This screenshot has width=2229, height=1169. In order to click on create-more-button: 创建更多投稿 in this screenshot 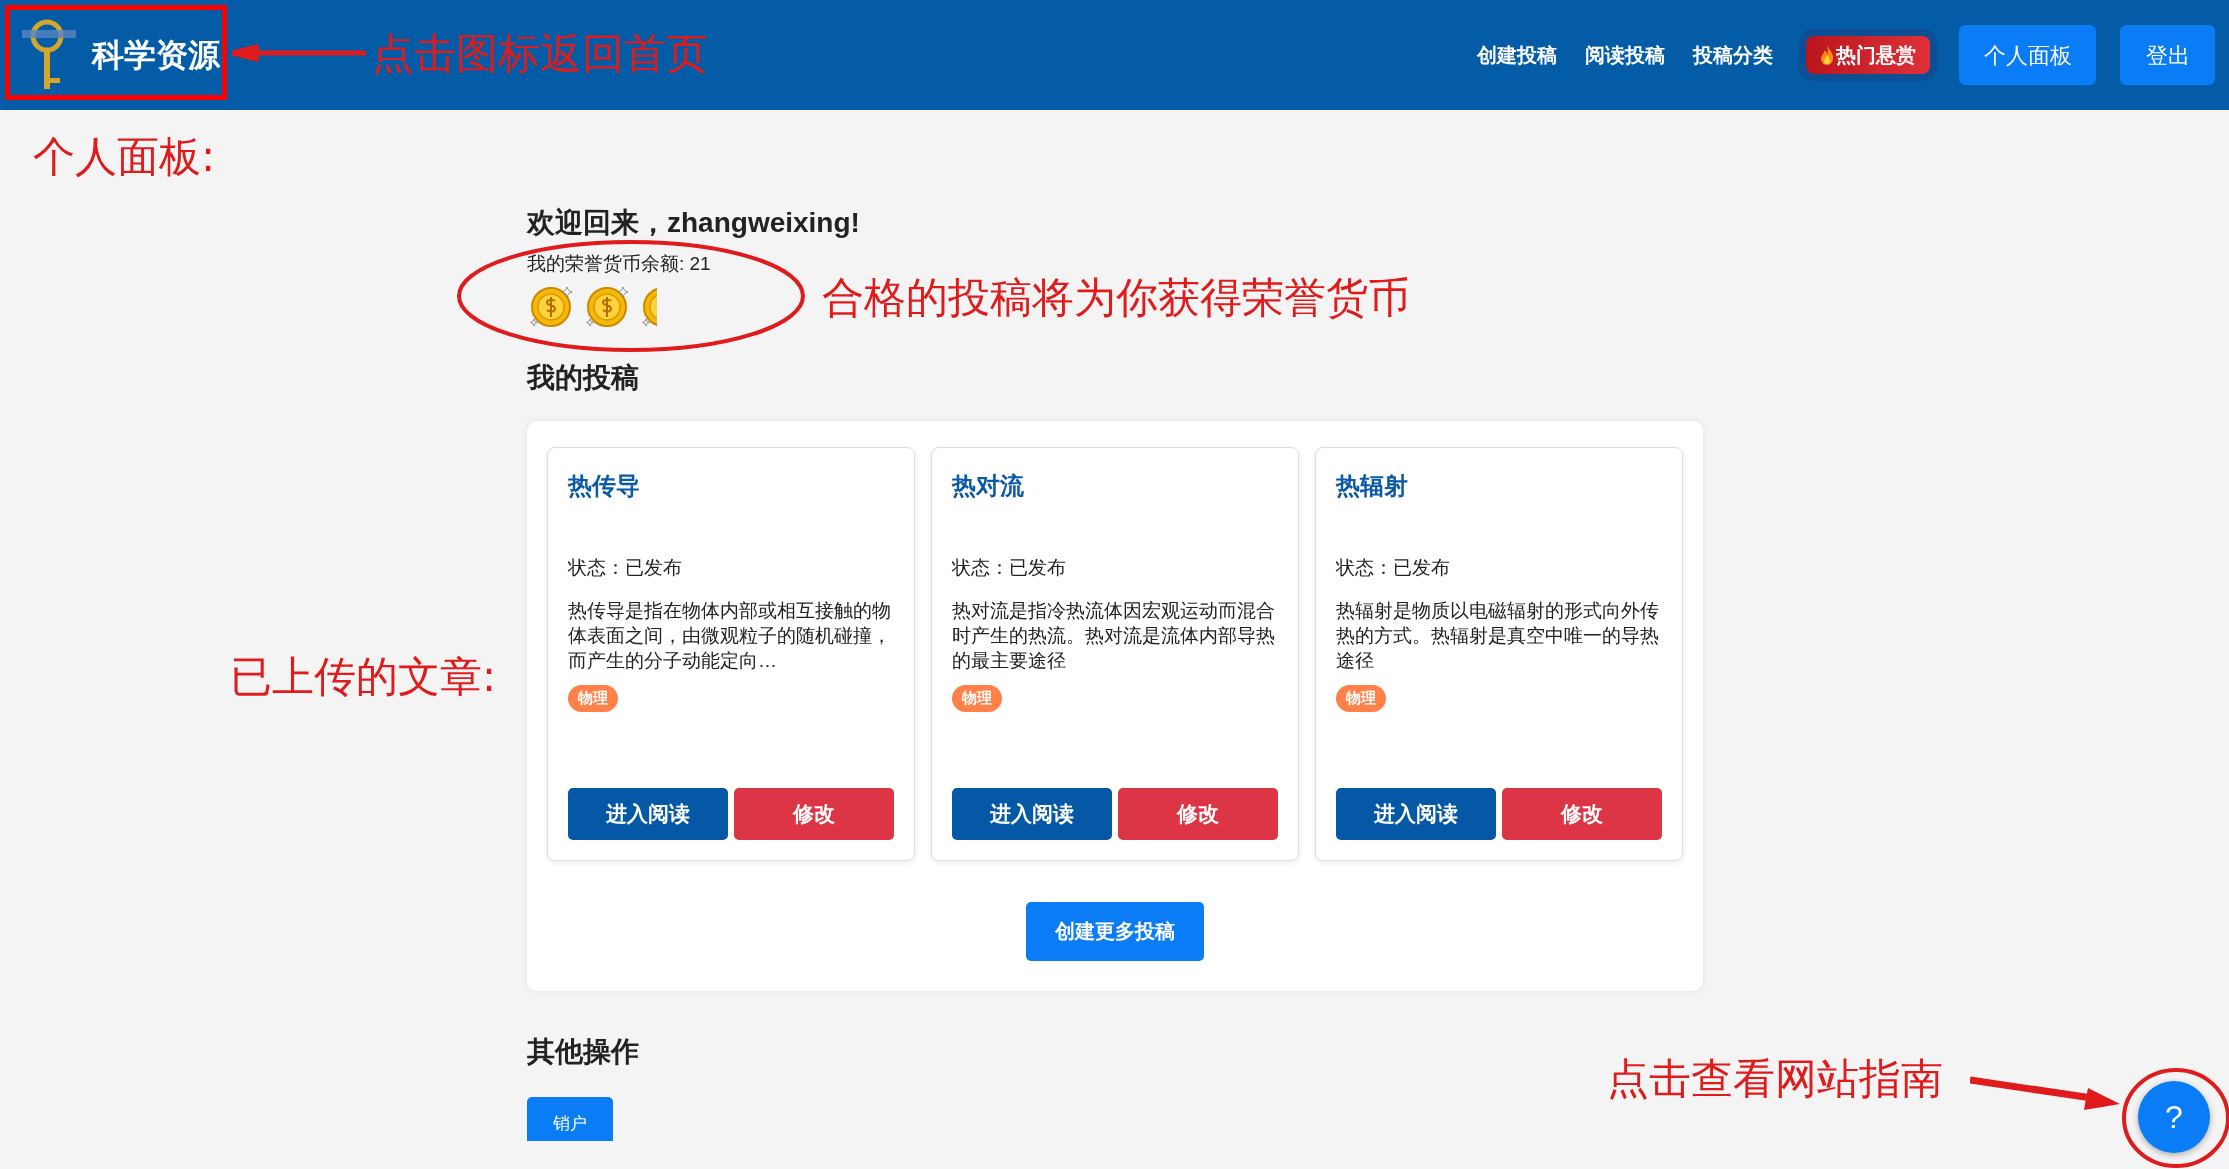, I will do `click(1115, 931)`.